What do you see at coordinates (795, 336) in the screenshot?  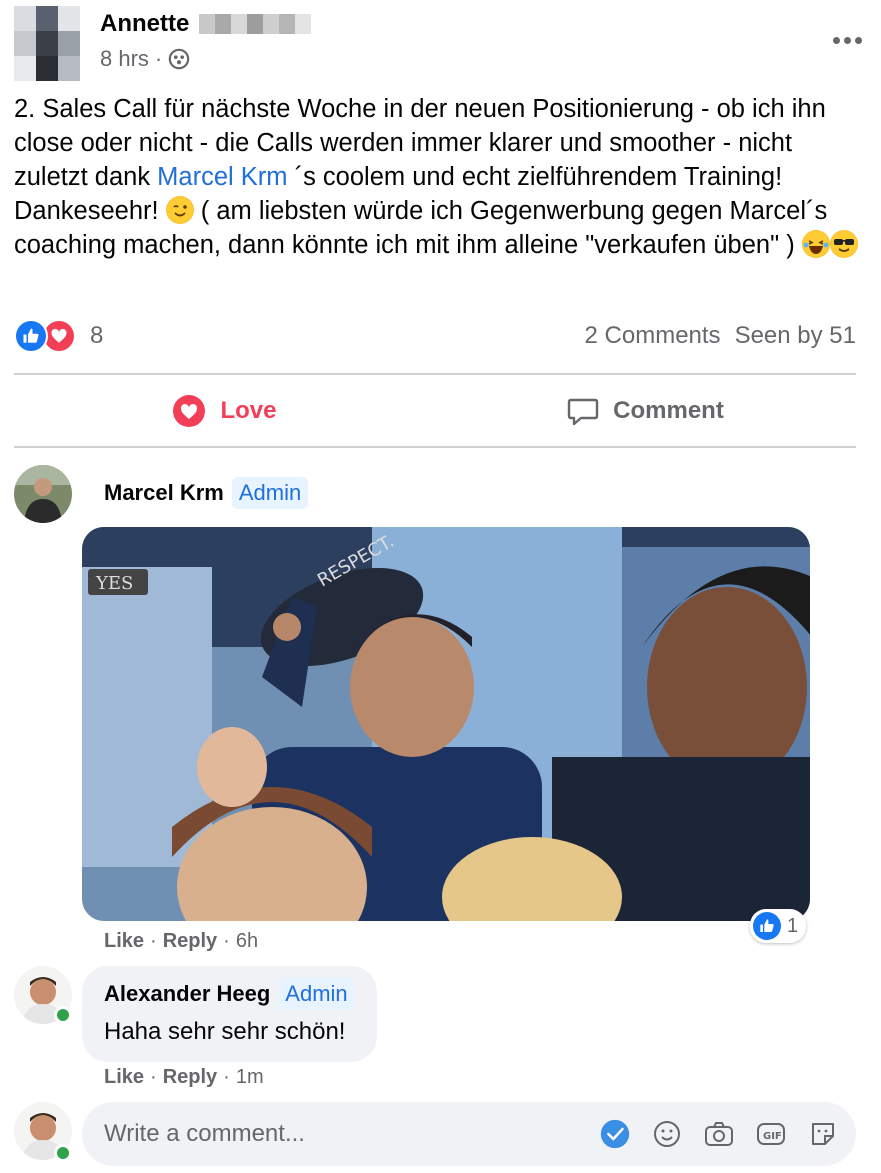 I see `seen-by-link: Seen by 51` at bounding box center [795, 336].